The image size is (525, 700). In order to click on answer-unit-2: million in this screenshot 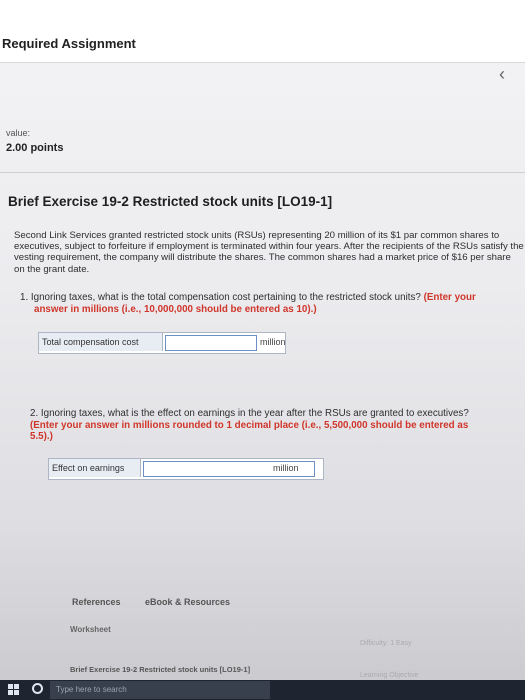, I will do `click(286, 468)`.